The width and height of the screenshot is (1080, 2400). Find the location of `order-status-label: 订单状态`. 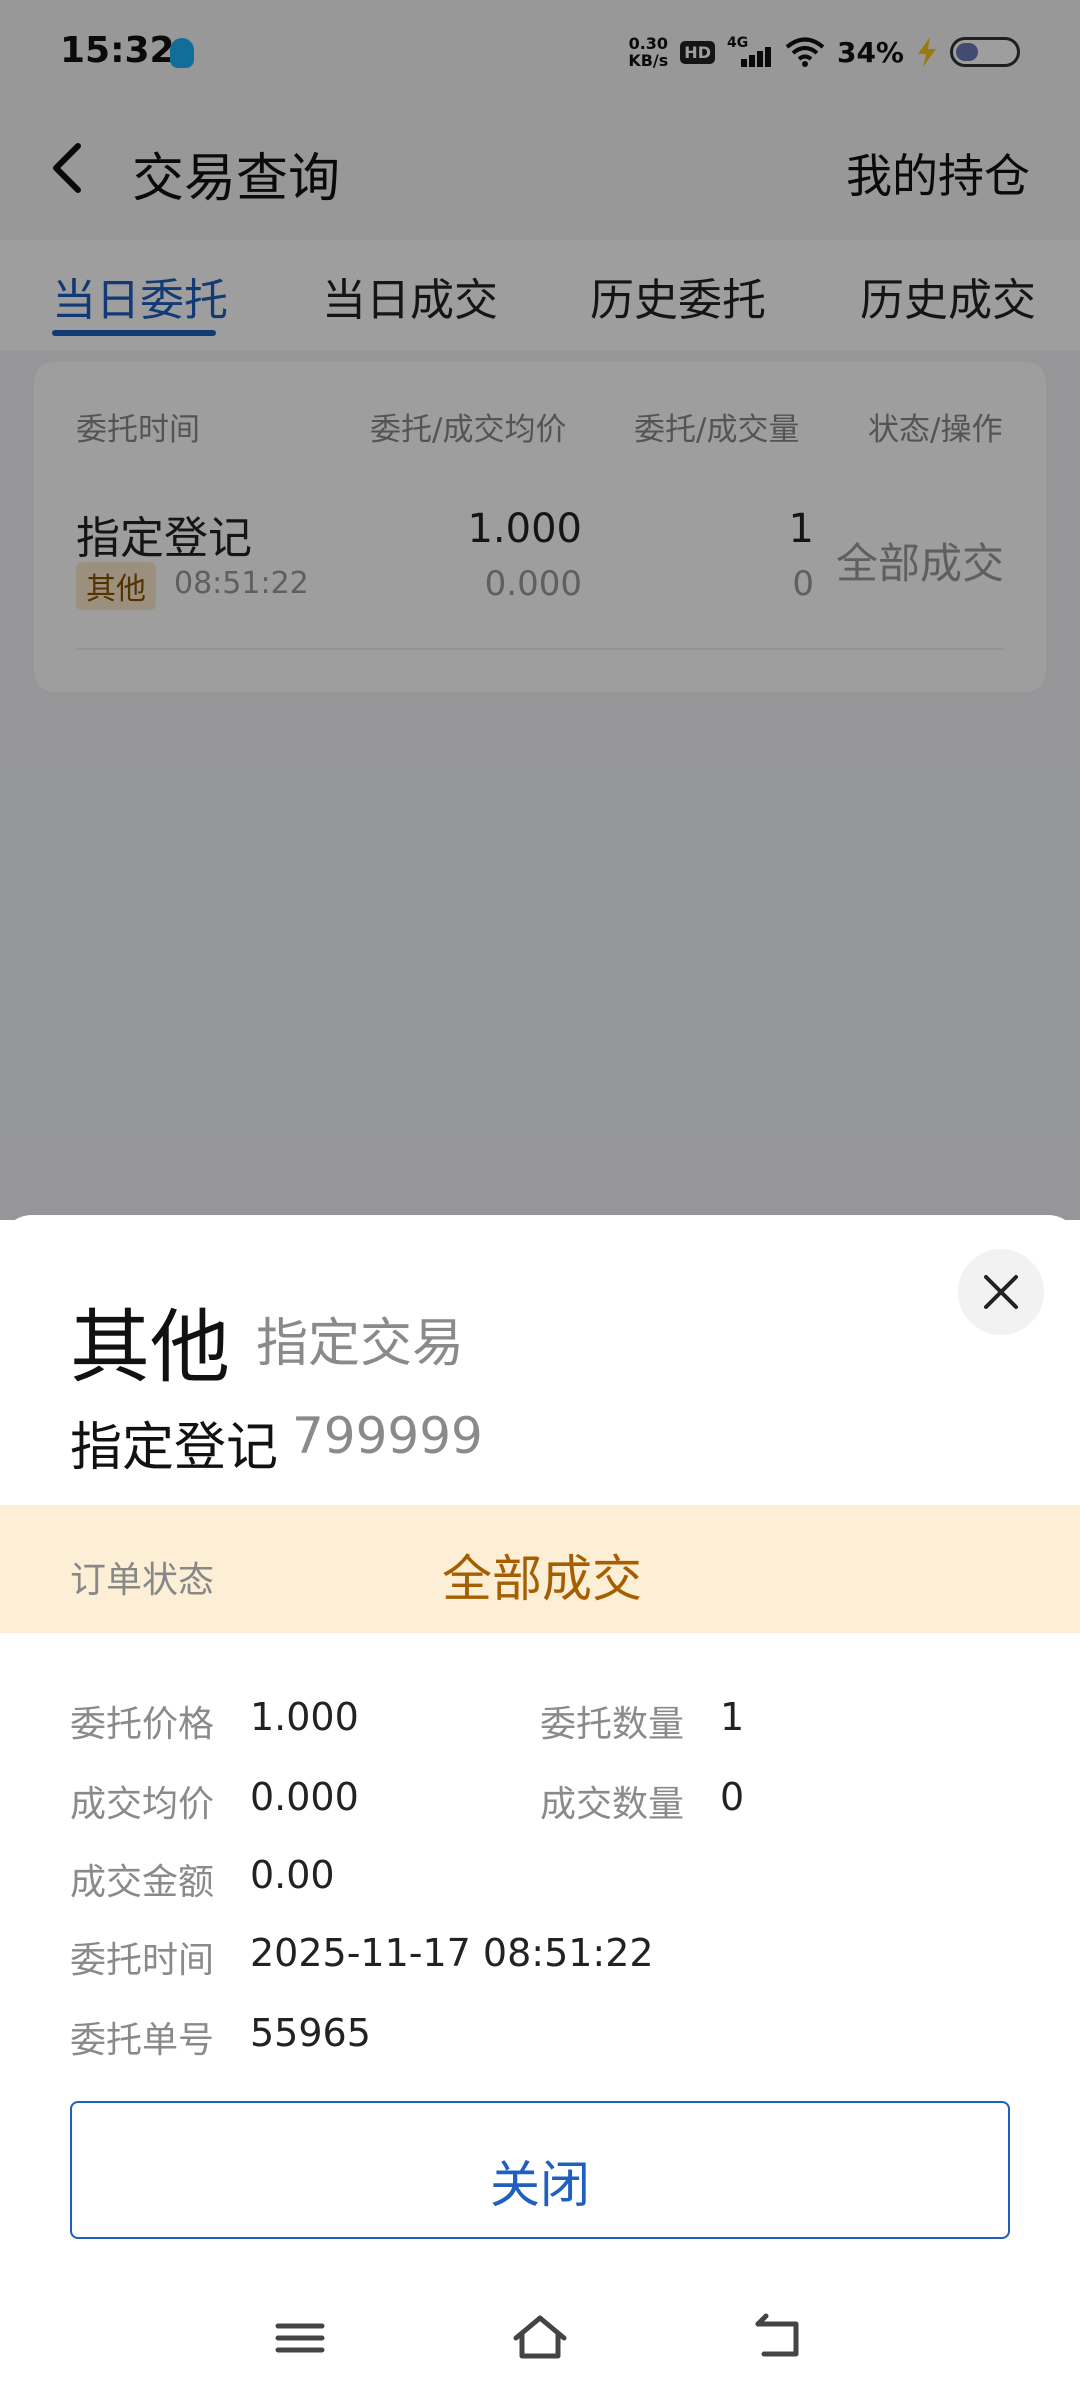

order-status-label: 订单状态 is located at coordinates (142, 1580).